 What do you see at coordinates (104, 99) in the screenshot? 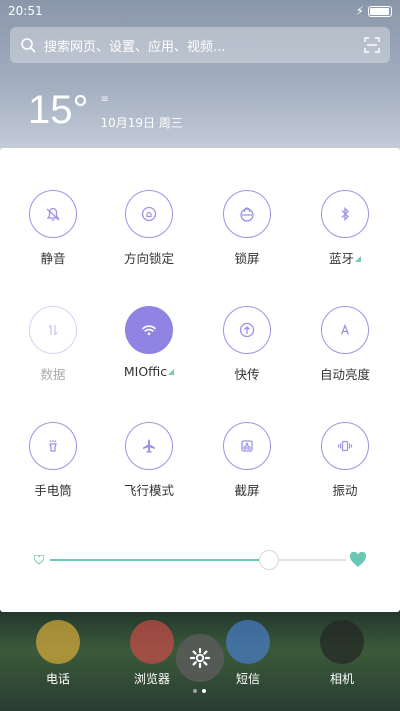
I see `weather-fog-icon: ≡` at bounding box center [104, 99].